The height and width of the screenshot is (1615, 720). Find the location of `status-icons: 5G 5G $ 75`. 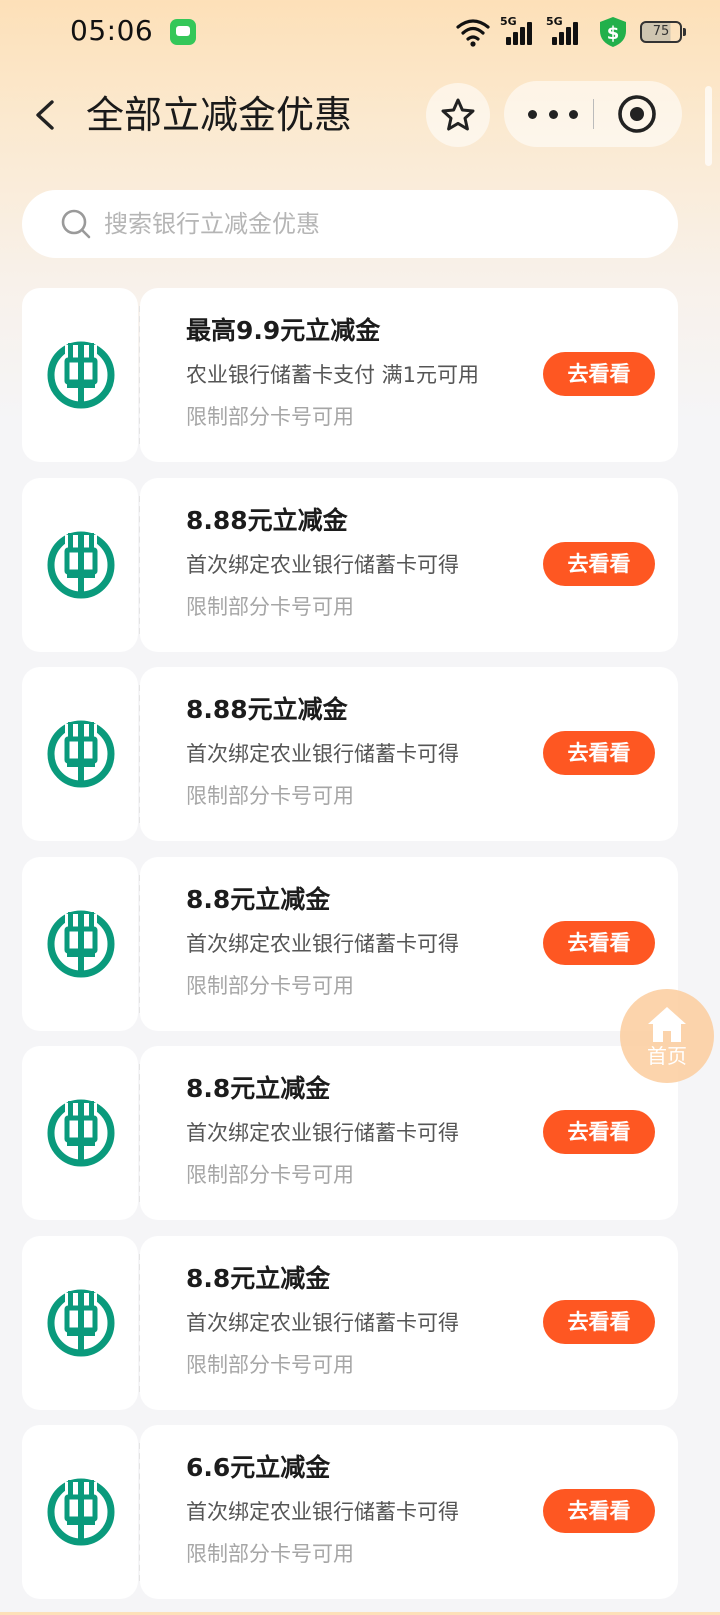

status-icons: 5G 5G $ 75 is located at coordinates (571, 32).